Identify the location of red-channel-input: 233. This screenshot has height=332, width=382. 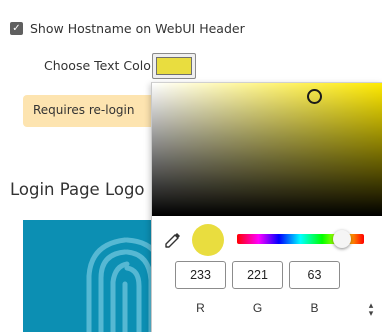
(200, 275).